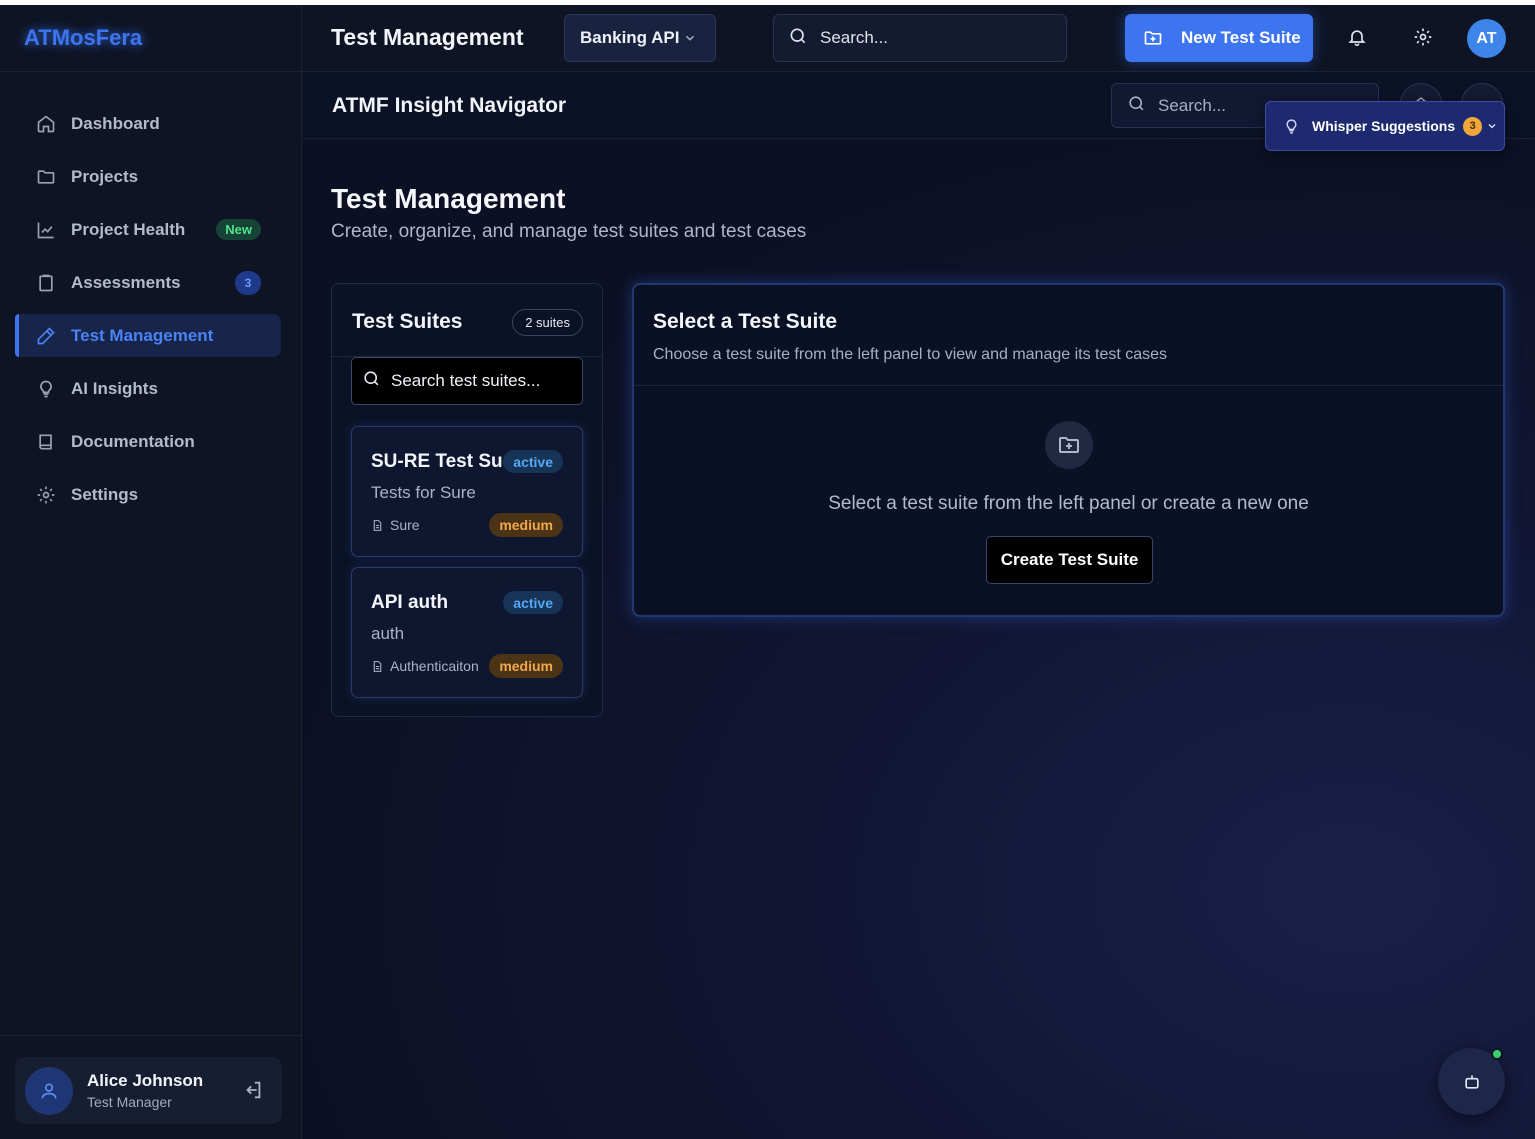 The image size is (1535, 1139). I want to click on global-search-input, so click(930, 38).